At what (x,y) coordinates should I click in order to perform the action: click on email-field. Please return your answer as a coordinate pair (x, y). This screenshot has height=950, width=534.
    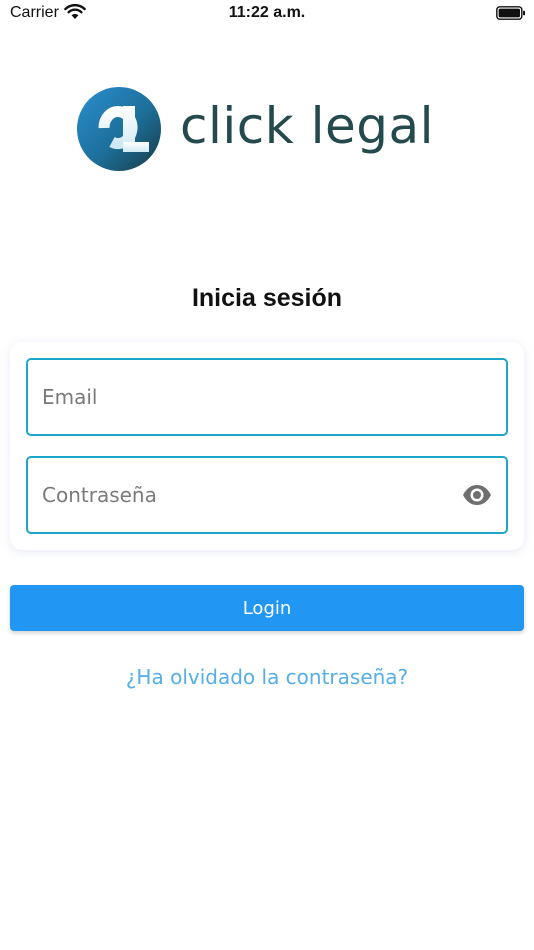
    Looking at the image, I should click on (267, 397).